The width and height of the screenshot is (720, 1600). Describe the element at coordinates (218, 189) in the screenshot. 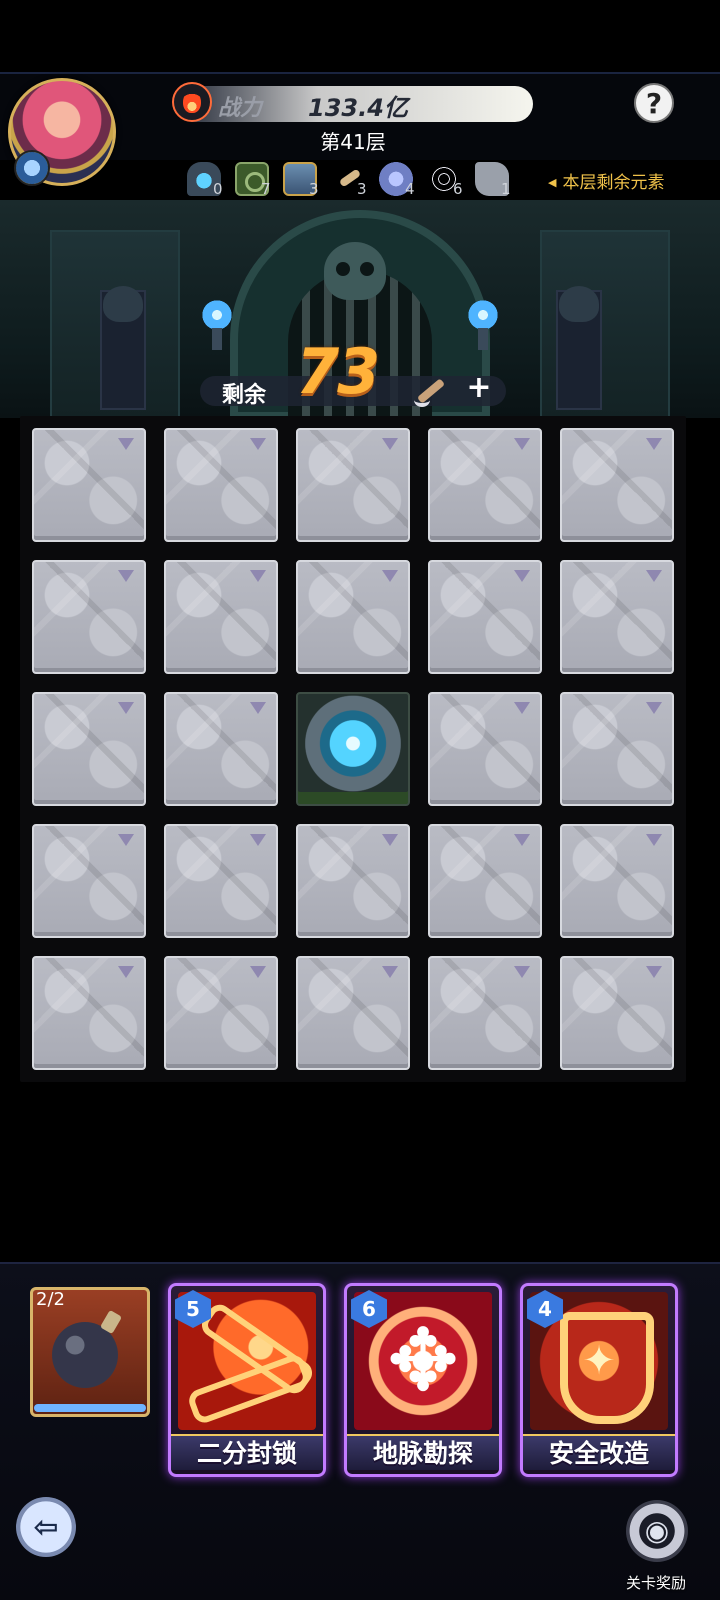

I see `element-count: 0` at that location.